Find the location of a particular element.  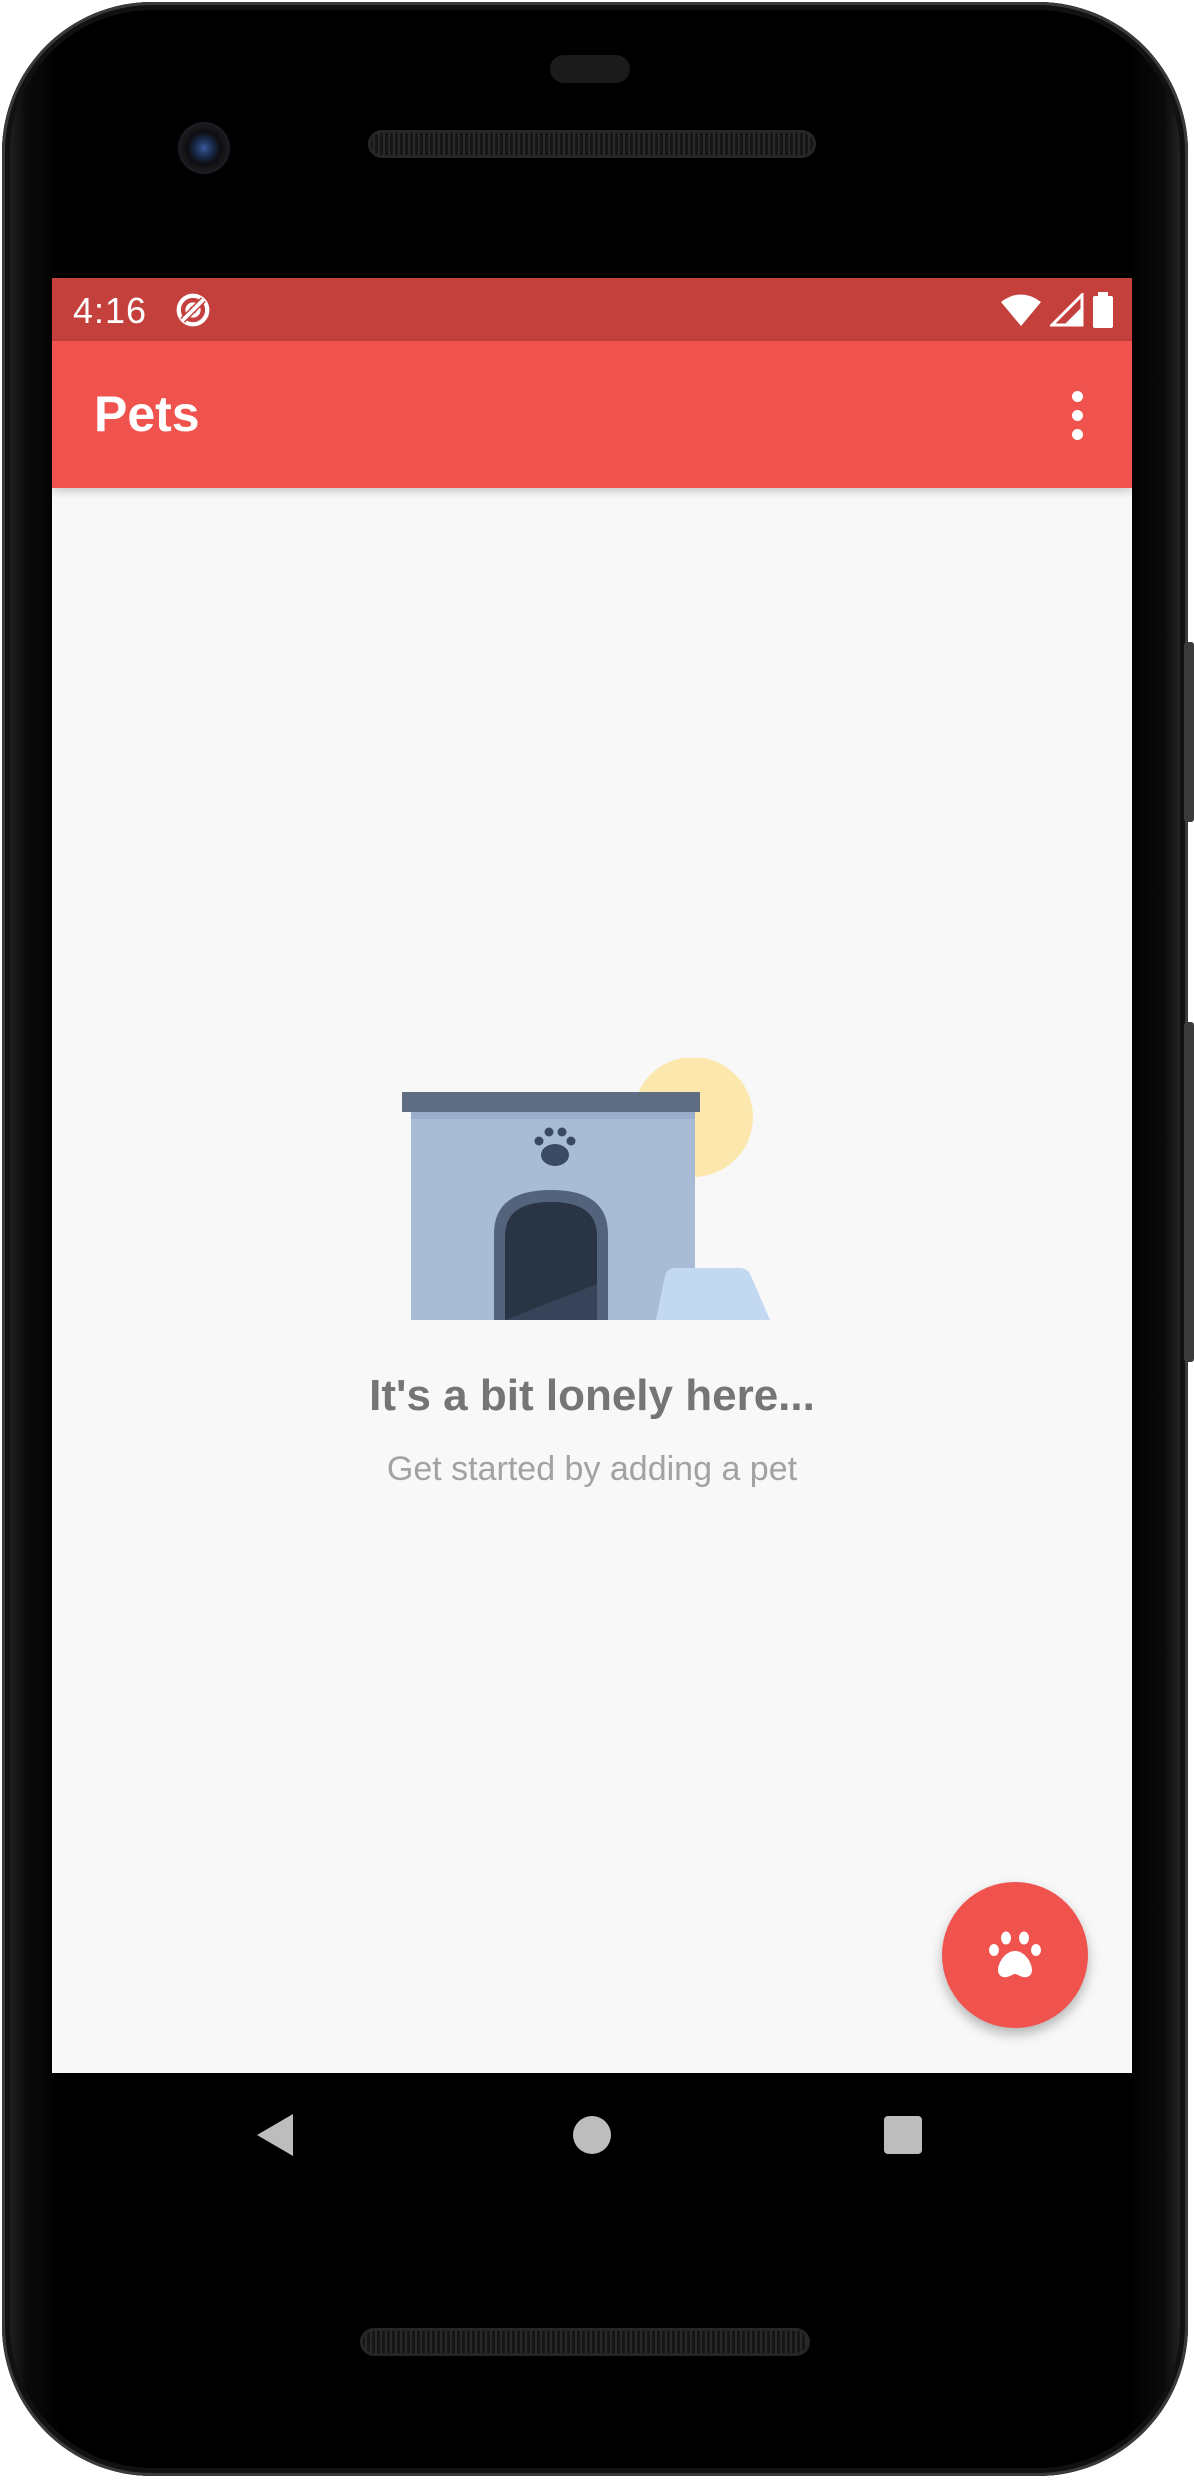

home-button is located at coordinates (592, 2135).